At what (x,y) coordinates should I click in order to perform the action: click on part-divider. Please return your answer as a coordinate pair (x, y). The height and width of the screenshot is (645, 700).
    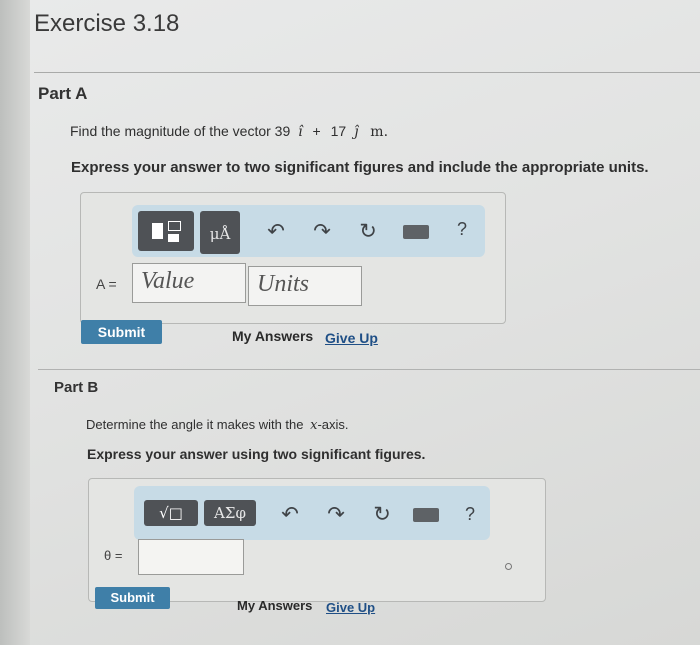
    Looking at the image, I should click on (369, 369).